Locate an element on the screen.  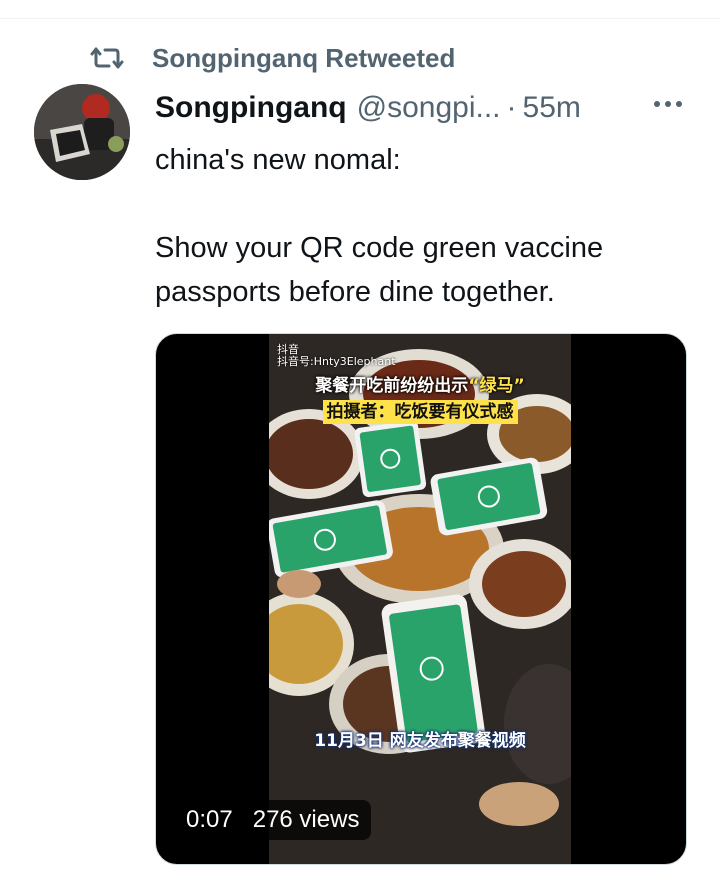
avatar is located at coordinates (82, 132).